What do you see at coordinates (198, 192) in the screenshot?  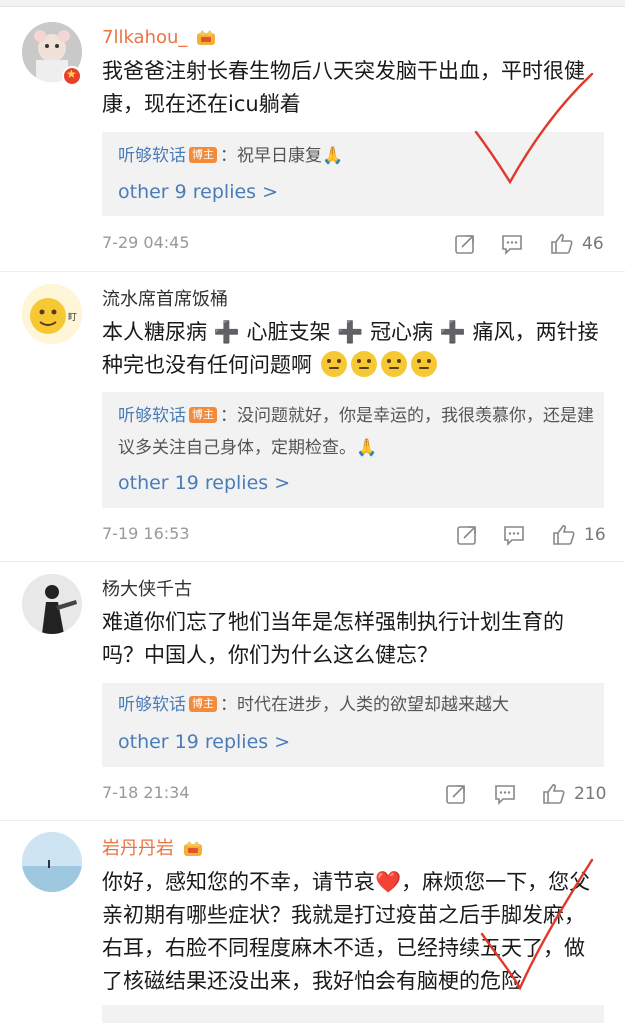 I see `more-replies-link: other 9 replies >` at bounding box center [198, 192].